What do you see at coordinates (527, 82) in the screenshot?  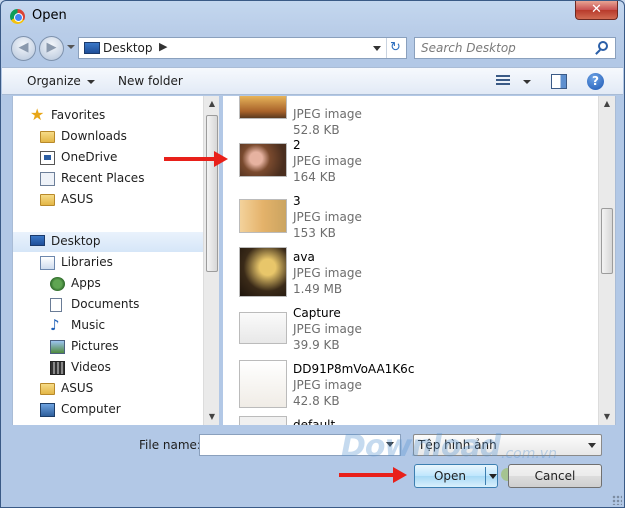 I see `views-dropdown-icon` at bounding box center [527, 82].